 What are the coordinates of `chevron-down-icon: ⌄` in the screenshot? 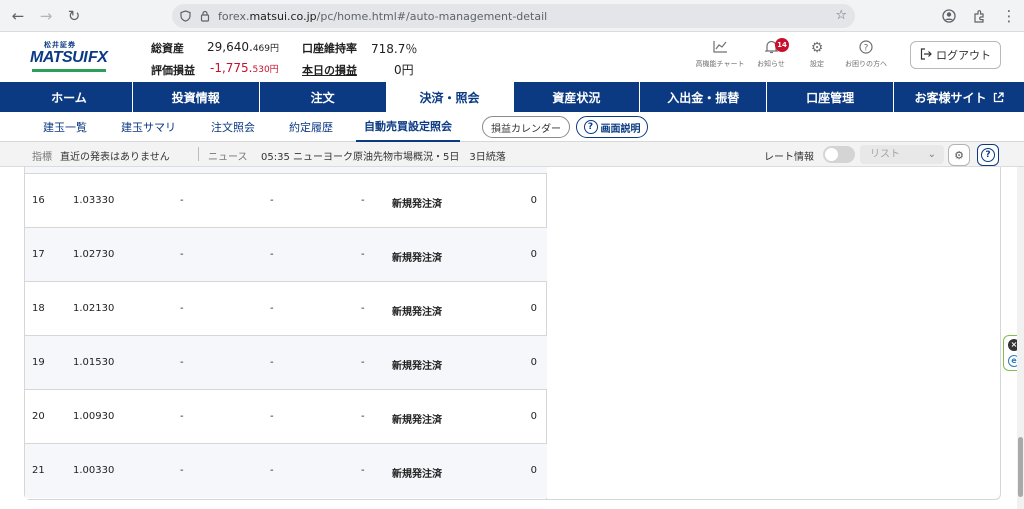 It's located at (931, 154).